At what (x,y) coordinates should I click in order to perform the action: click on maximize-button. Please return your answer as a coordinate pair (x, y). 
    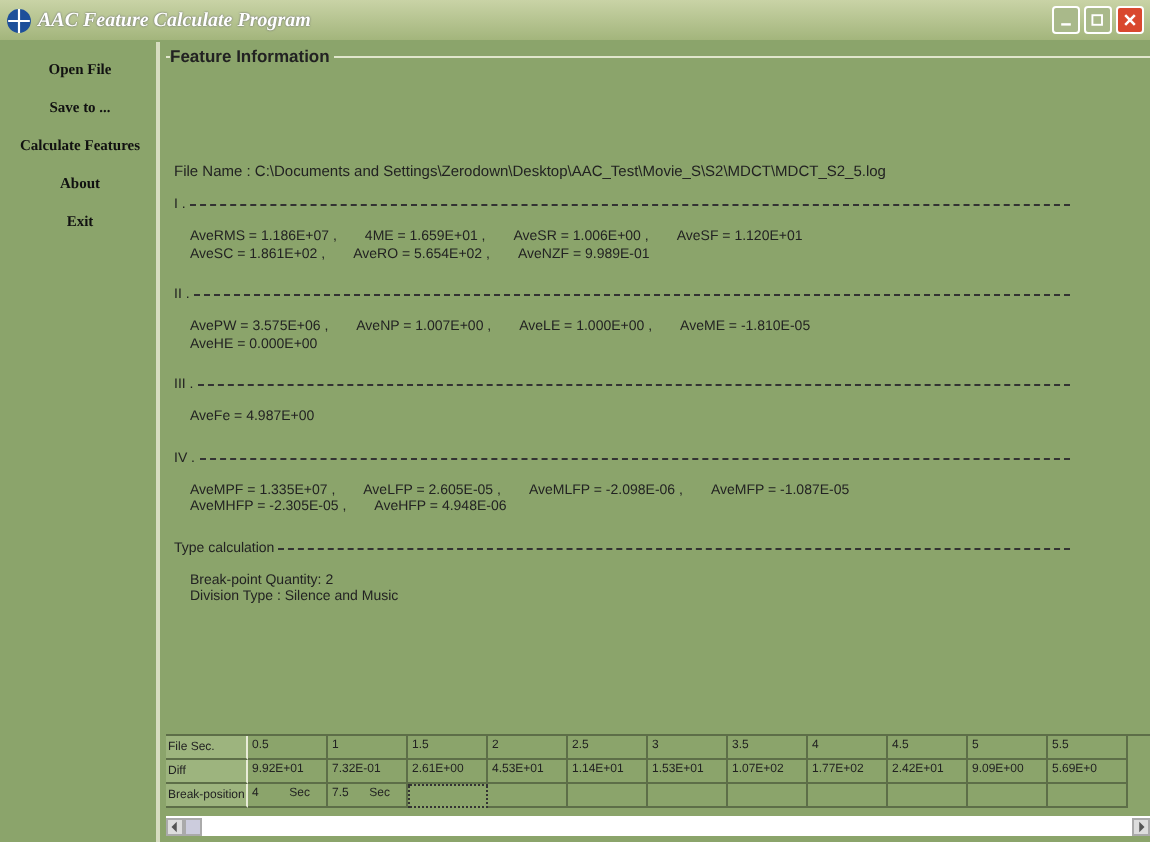
    Looking at the image, I should click on (1098, 20).